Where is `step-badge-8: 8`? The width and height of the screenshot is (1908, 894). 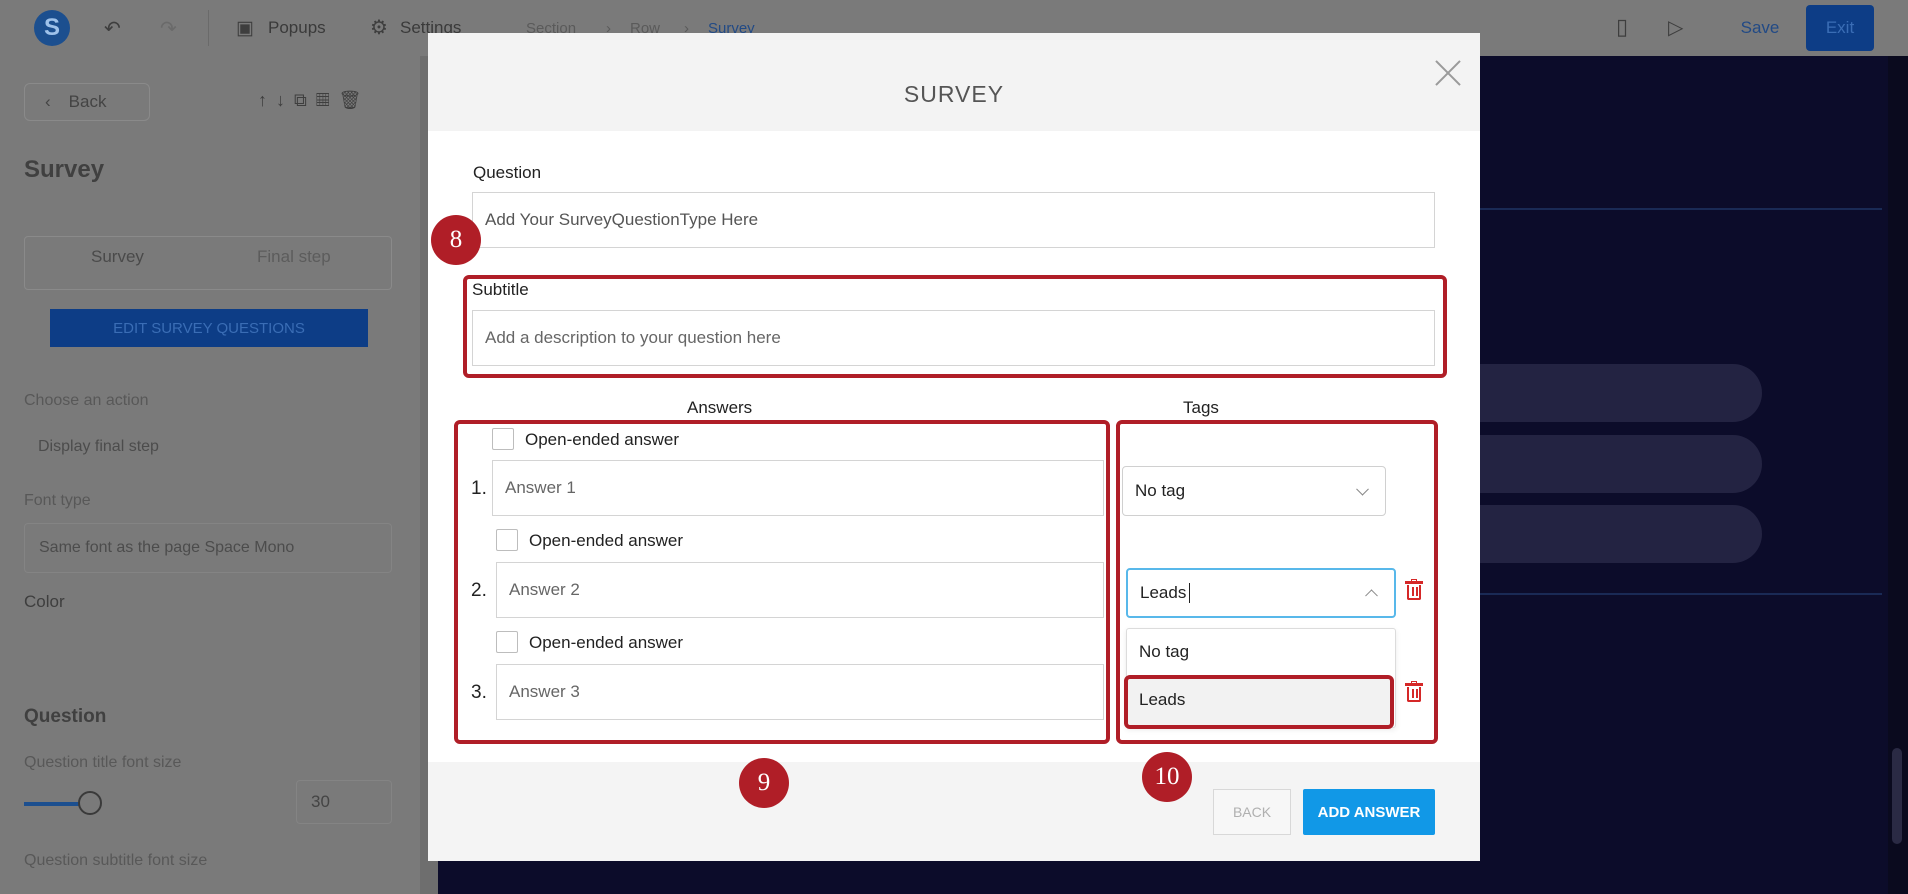 step-badge-8: 8 is located at coordinates (456, 240).